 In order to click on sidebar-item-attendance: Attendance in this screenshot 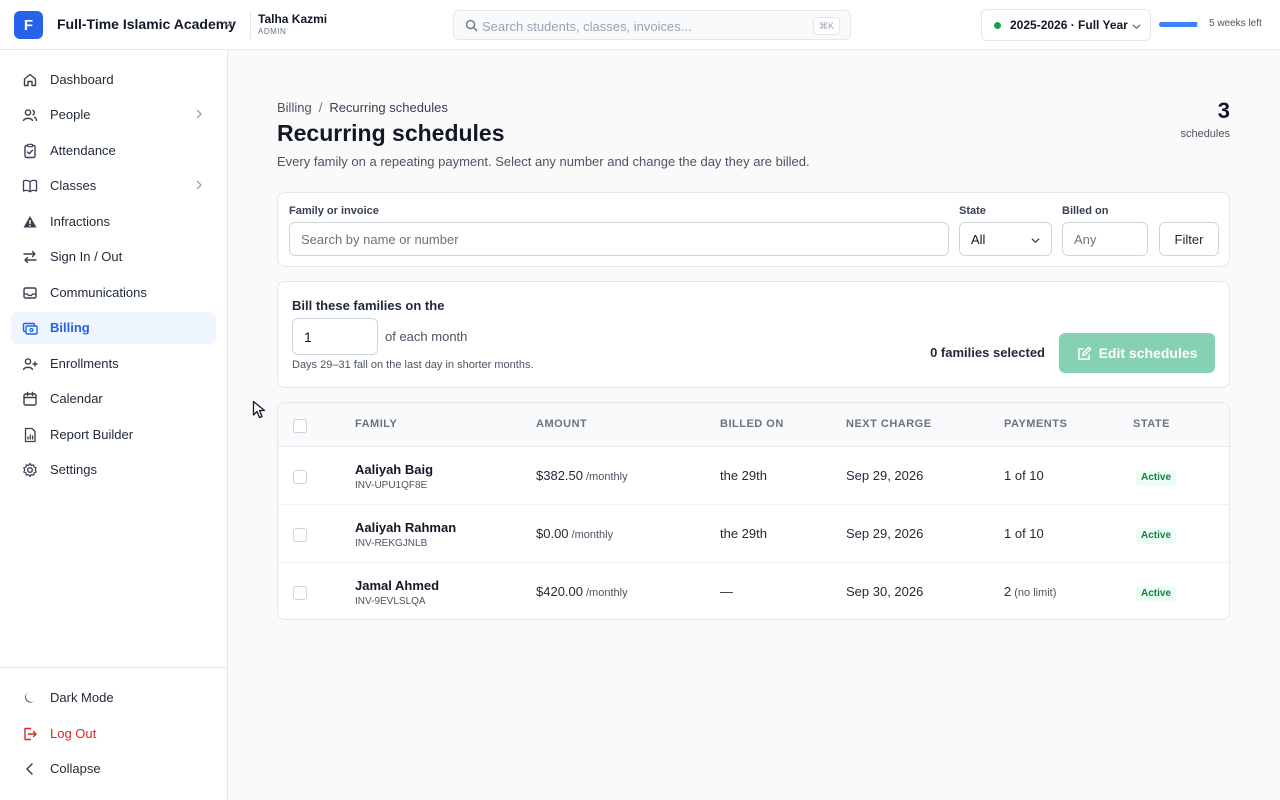, I will do `click(113, 151)`.